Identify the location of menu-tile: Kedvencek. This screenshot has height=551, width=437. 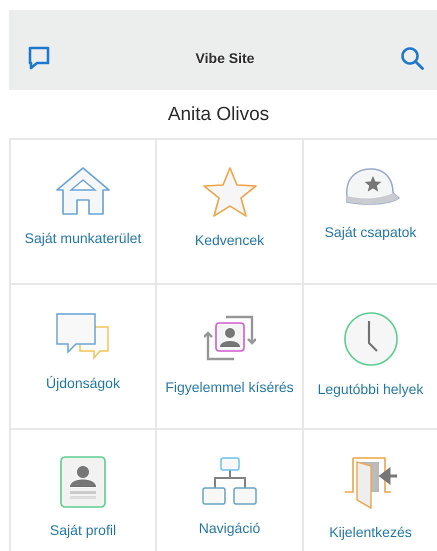
(230, 212).